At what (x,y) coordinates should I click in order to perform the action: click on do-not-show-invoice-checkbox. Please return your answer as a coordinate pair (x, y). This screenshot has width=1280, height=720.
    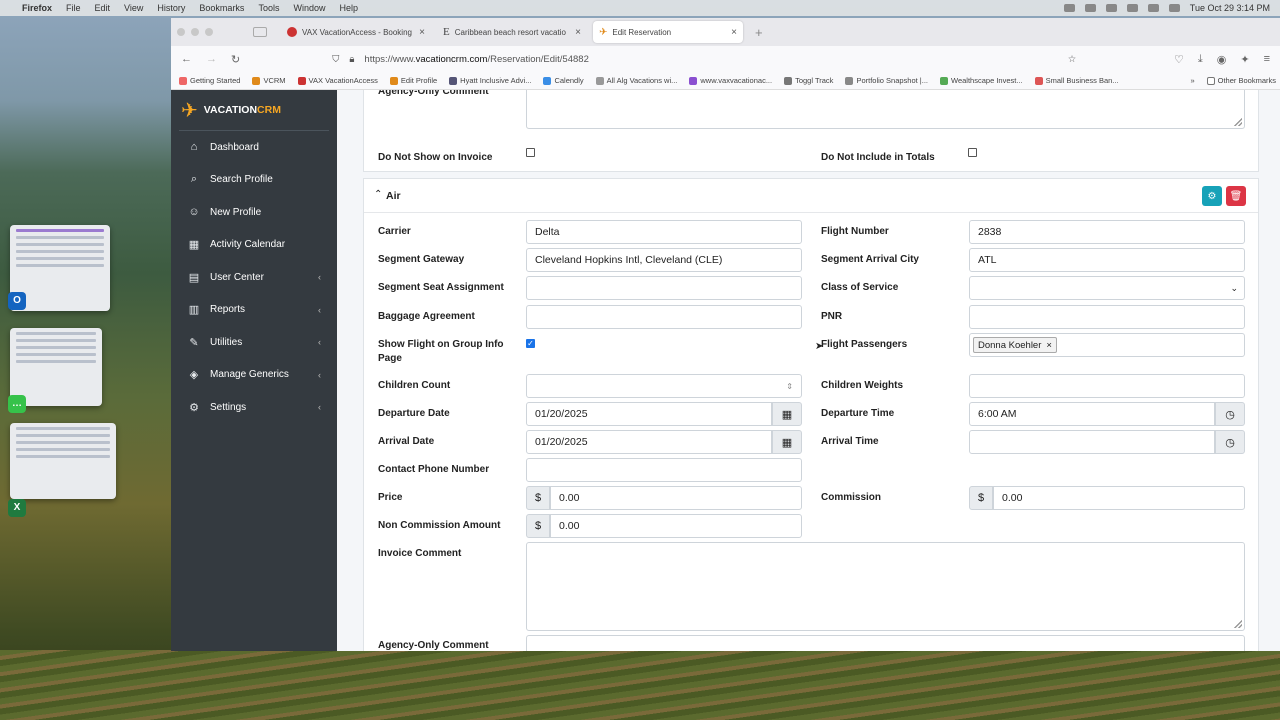
    Looking at the image, I should click on (530, 152).